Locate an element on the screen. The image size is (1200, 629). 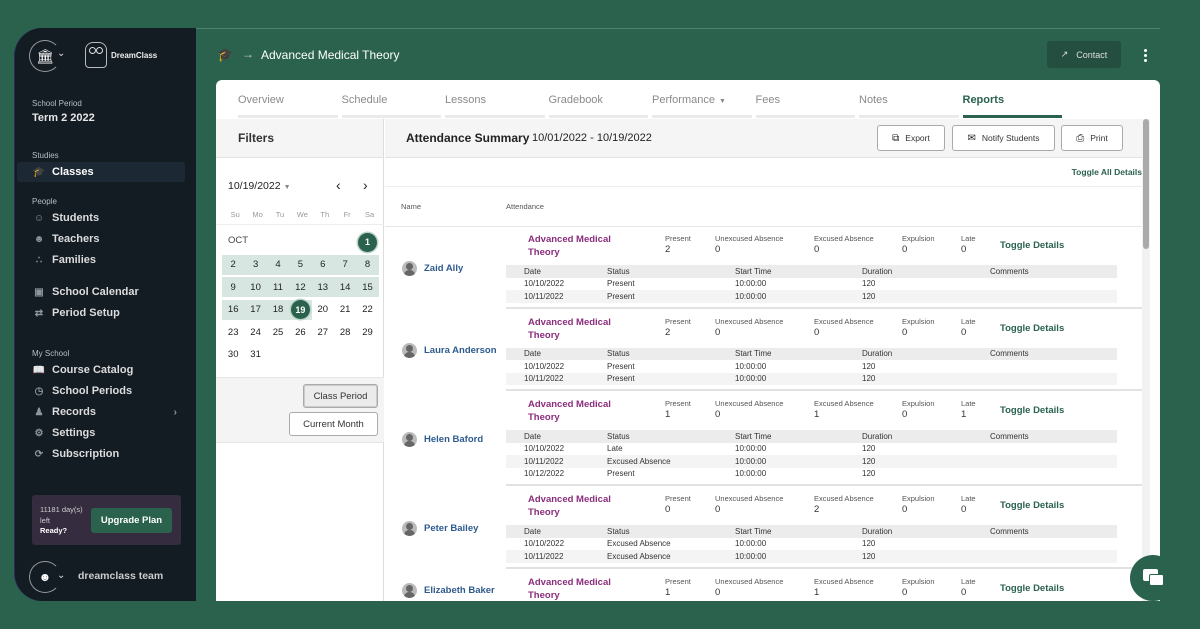
calendar-day: 3 is located at coordinates (255, 264).